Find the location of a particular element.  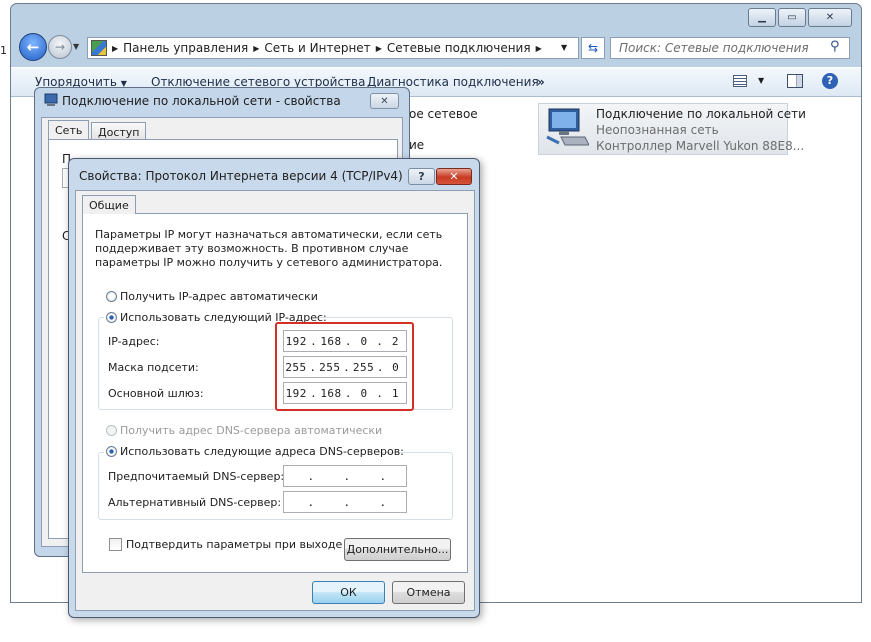

radio-dns-manual is located at coordinates (111, 451).